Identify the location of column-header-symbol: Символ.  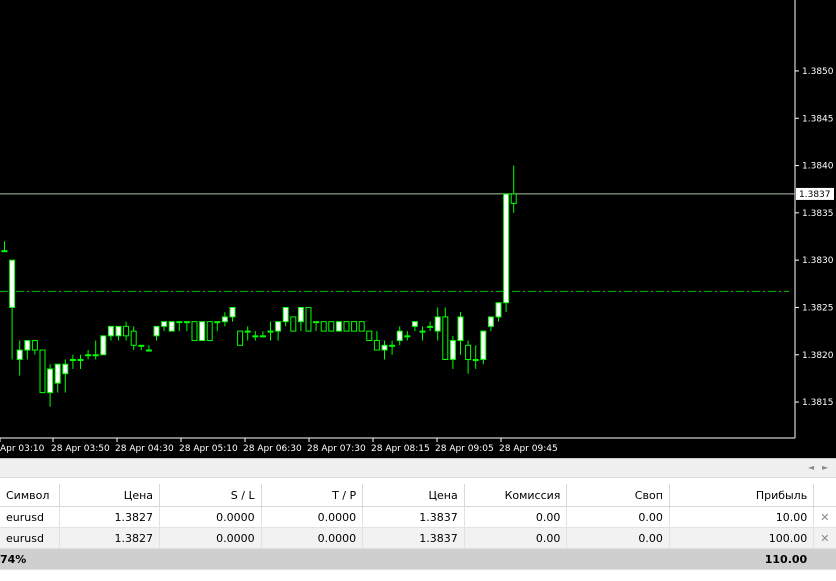
(30, 495).